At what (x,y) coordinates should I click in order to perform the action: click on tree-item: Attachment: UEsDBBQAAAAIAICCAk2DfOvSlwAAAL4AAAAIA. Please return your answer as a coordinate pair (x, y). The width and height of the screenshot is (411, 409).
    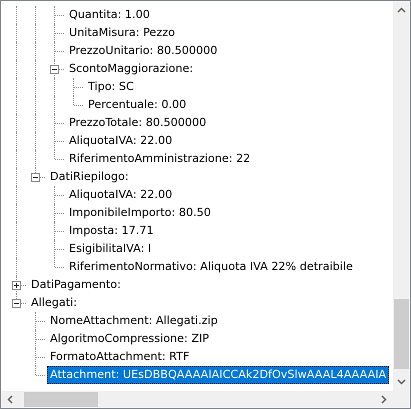
    Looking at the image, I should click on (218, 375).